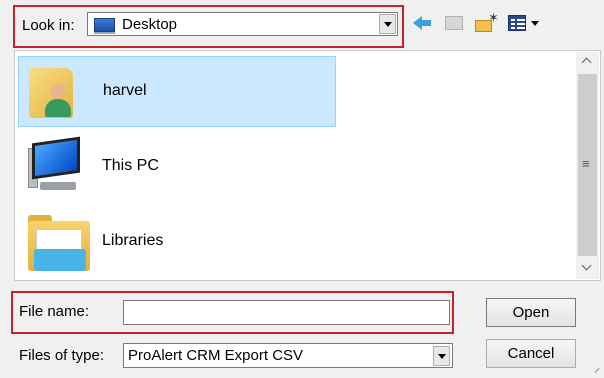  I want to click on list-item-label: Libraries, so click(133, 240).